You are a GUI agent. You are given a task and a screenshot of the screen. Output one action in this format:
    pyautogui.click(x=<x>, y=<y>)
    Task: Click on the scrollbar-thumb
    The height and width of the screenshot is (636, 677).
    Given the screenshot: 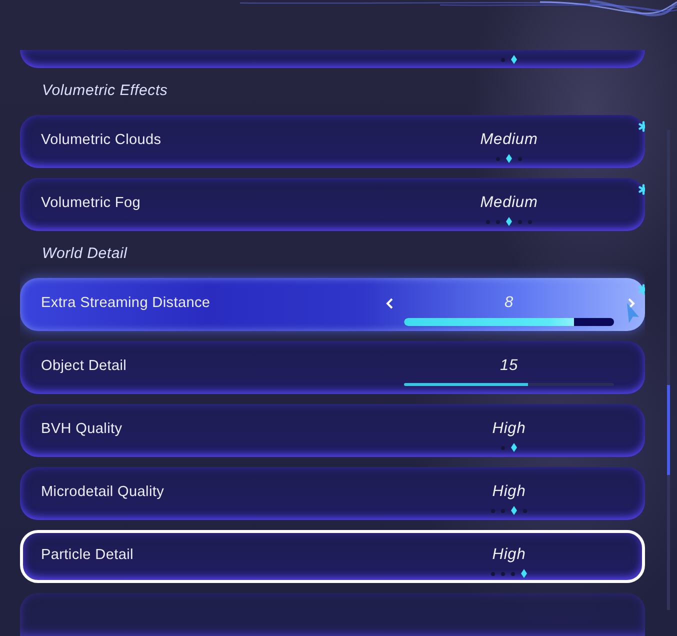 What is the action you would take?
    pyautogui.click(x=668, y=430)
    